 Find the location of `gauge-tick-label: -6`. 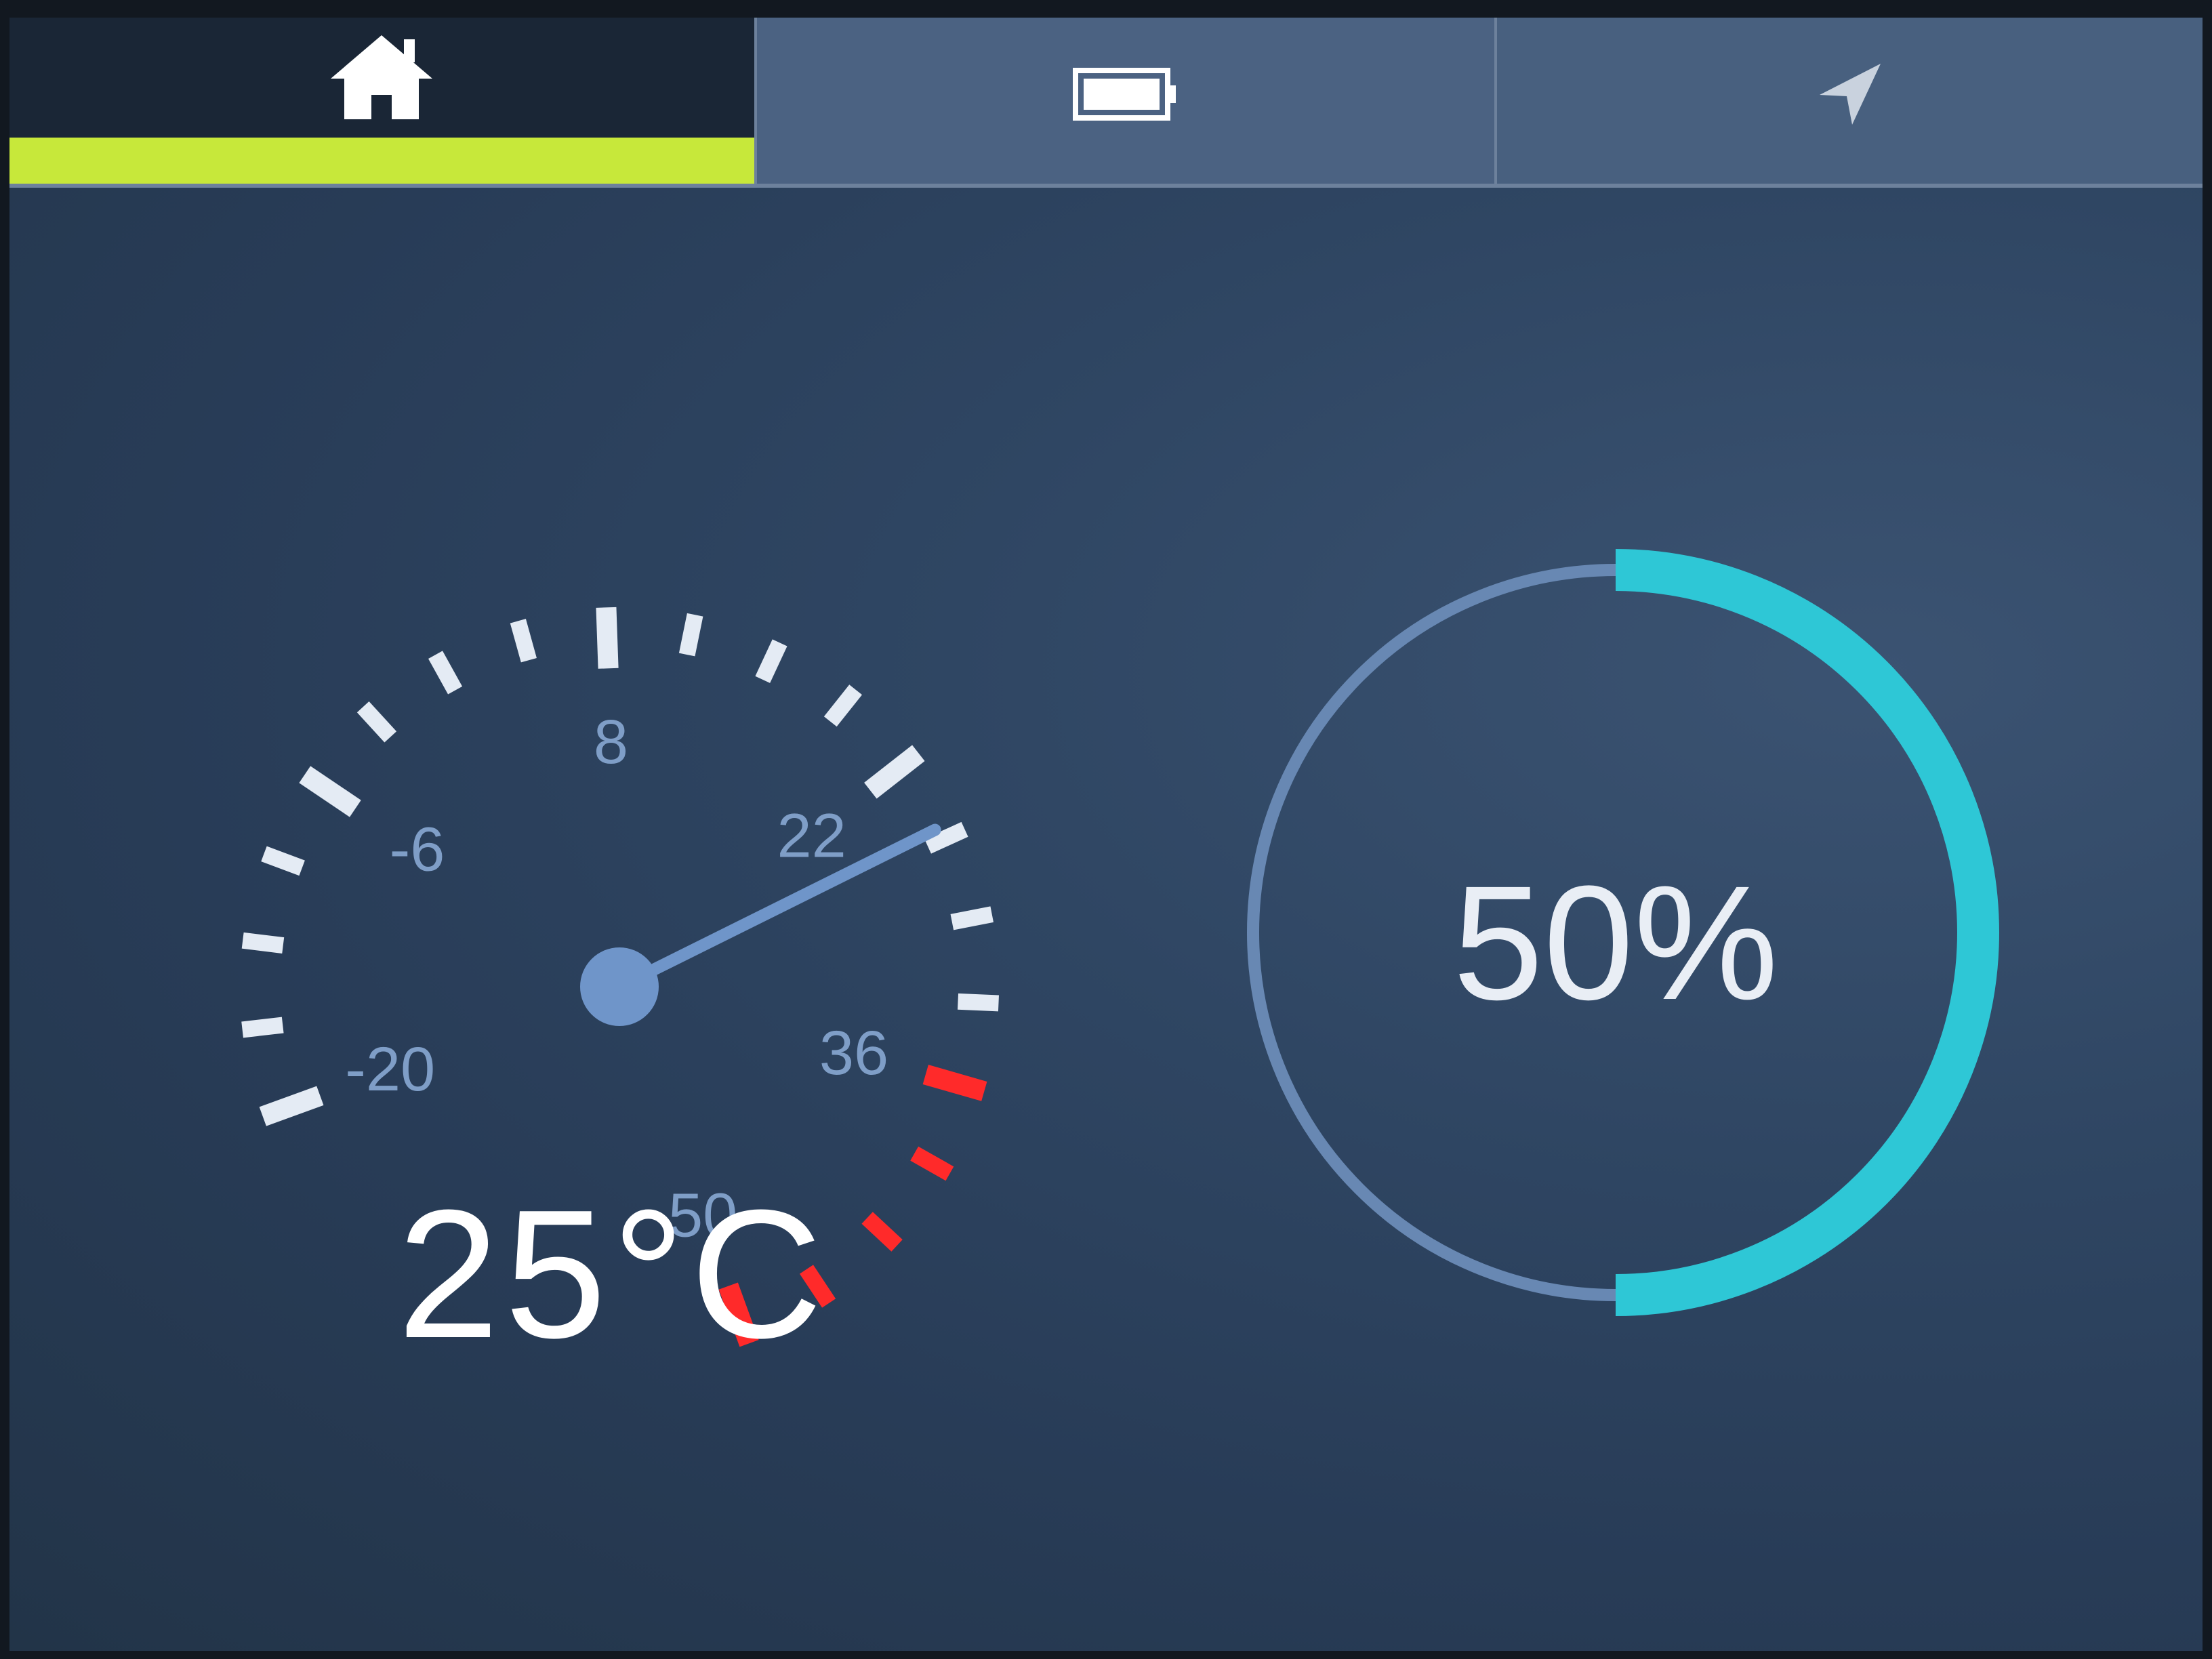

gauge-tick-label: -6 is located at coordinates (417, 849).